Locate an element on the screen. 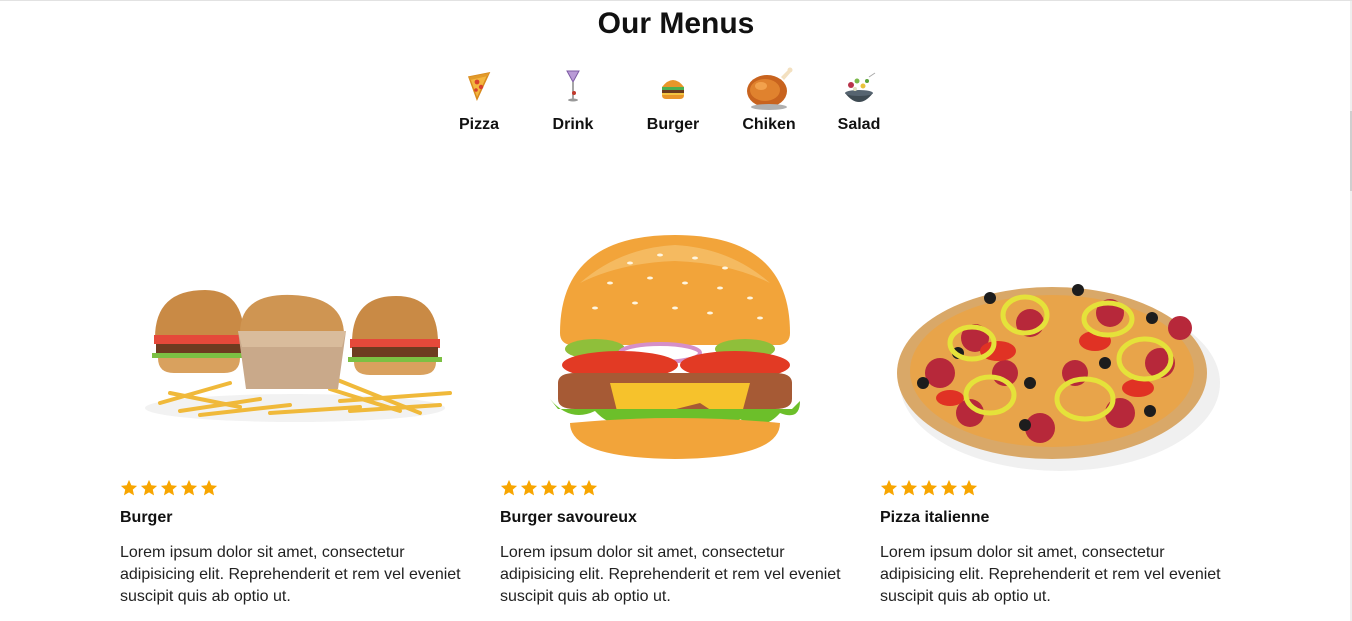 The width and height of the screenshot is (1352, 621). category-drink-label: Drink is located at coordinates (573, 124).